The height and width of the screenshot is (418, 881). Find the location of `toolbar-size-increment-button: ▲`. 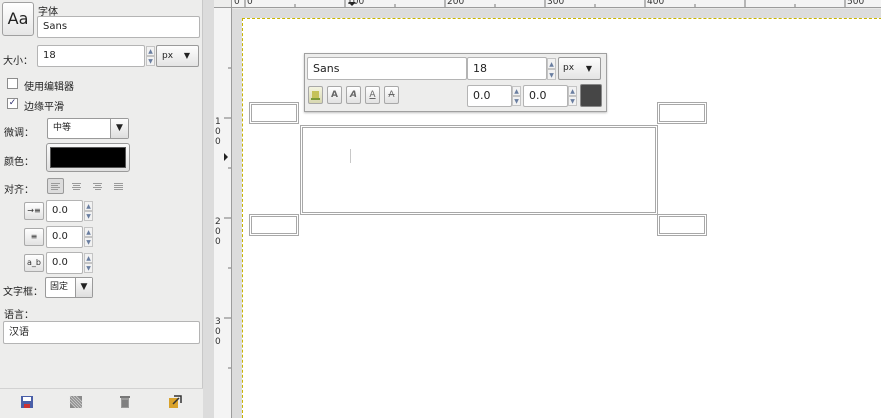

toolbar-size-increment-button: ▲ is located at coordinates (551, 63).